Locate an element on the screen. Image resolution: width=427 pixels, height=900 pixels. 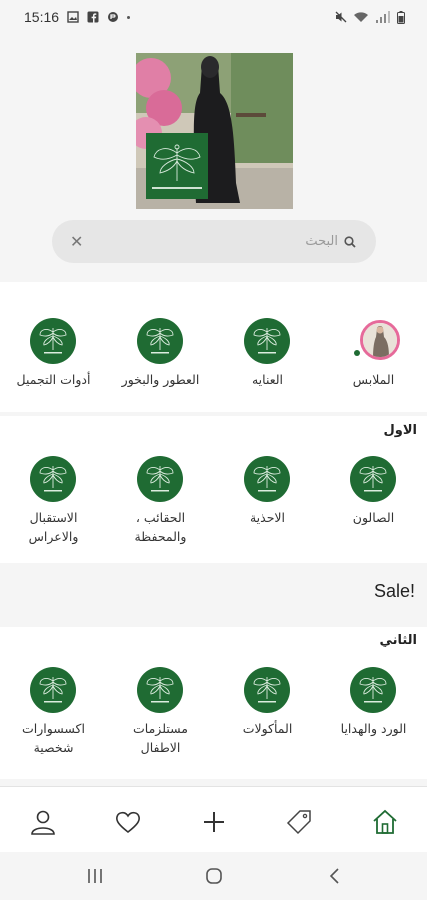
search-input: البحث is located at coordinates (321, 241).